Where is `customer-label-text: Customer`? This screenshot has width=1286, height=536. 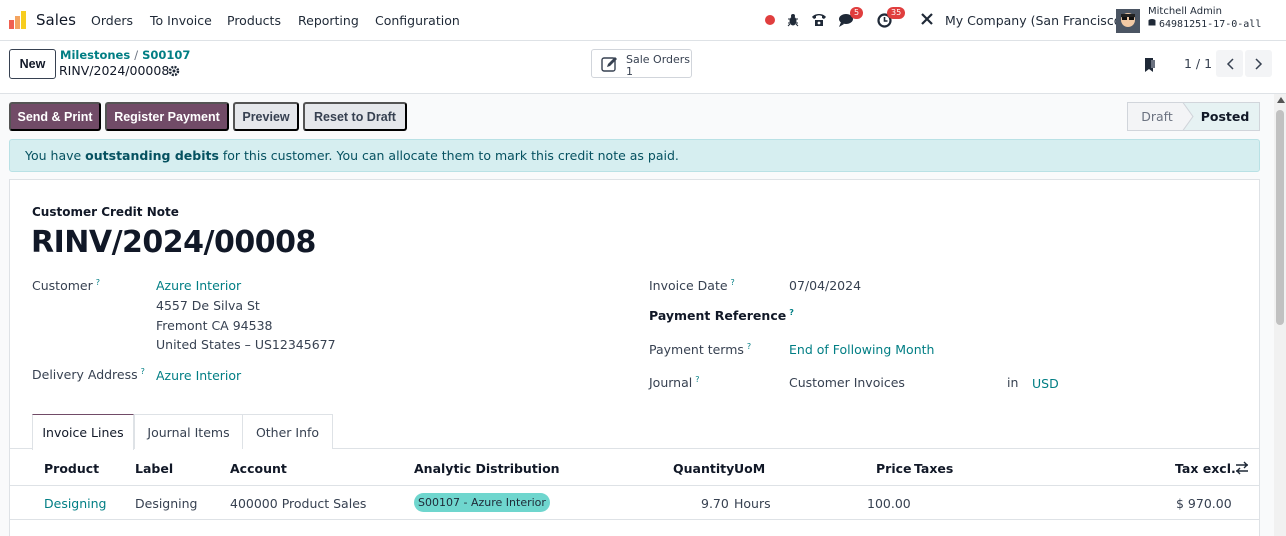
customer-label-text: Customer is located at coordinates (62, 286).